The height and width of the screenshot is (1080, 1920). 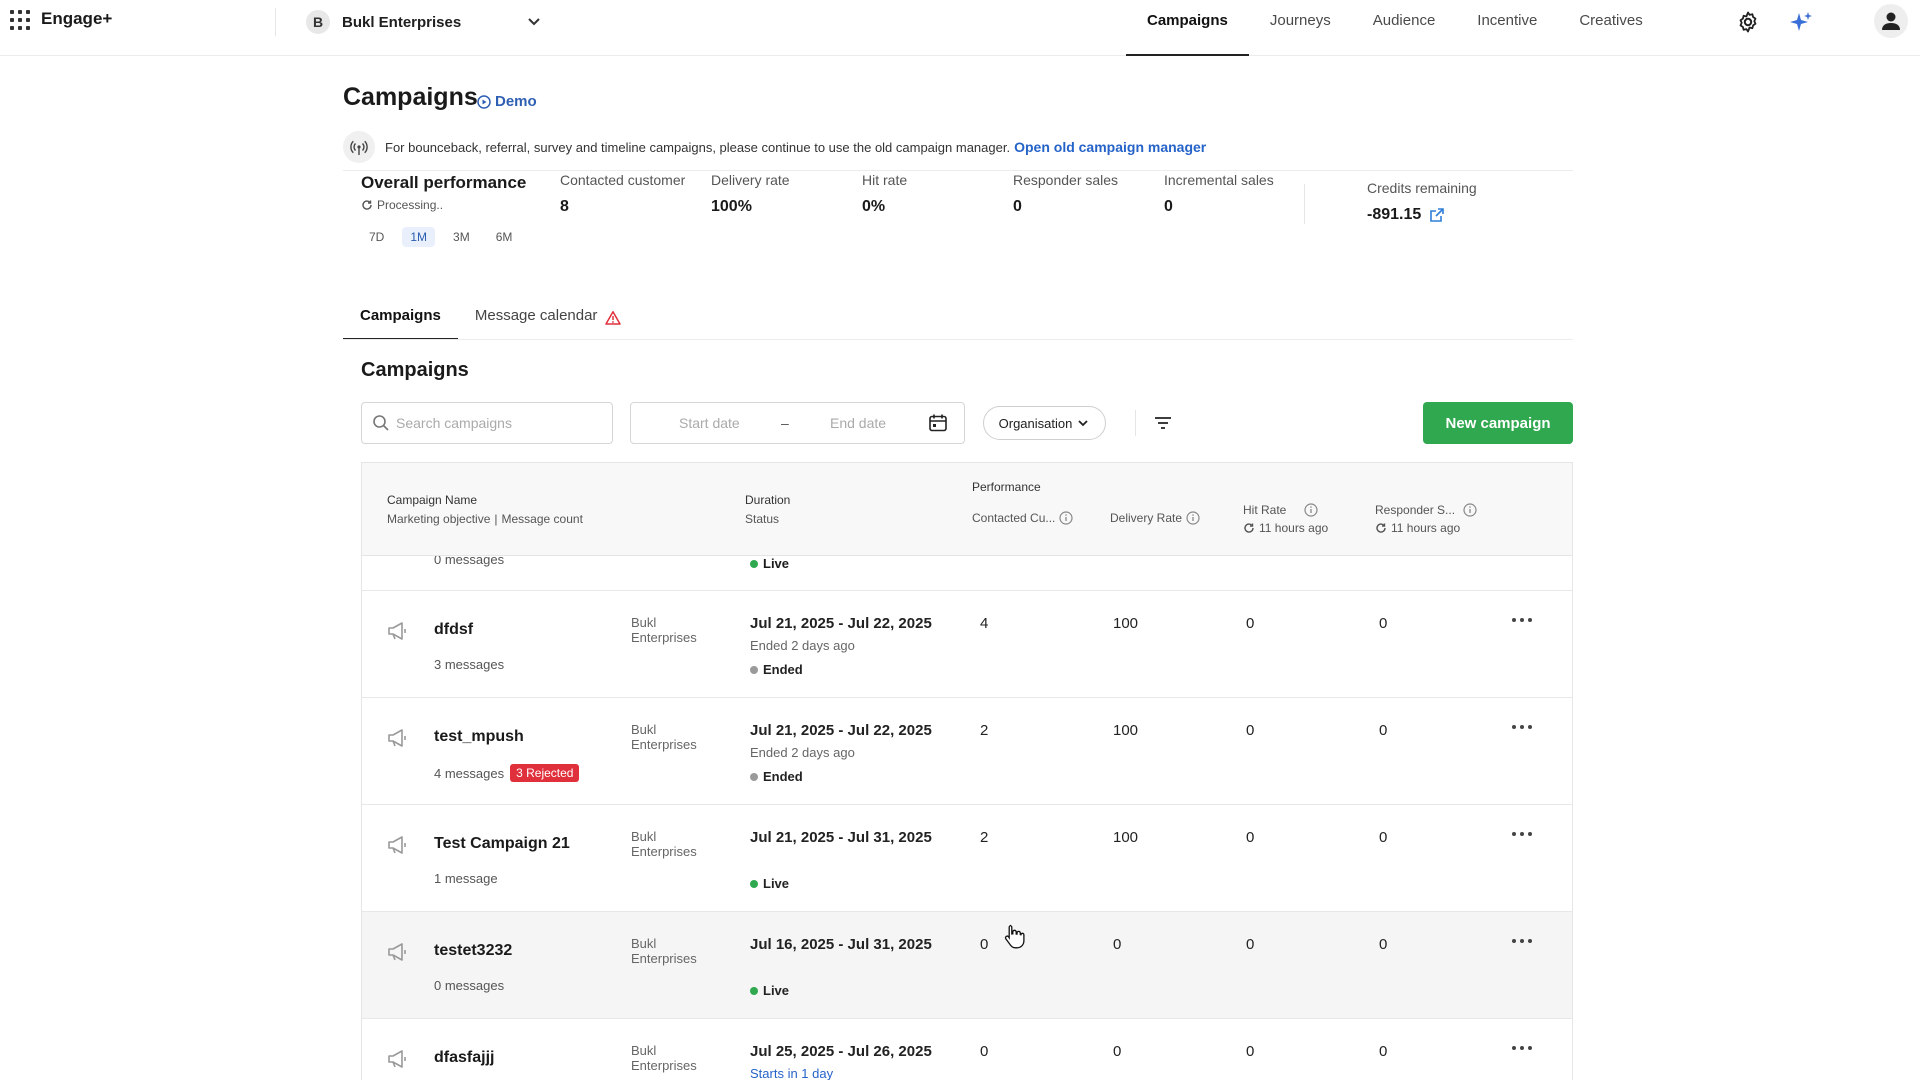 I want to click on metric-responder-sales: Responder sales 0, so click(x=1066, y=193).